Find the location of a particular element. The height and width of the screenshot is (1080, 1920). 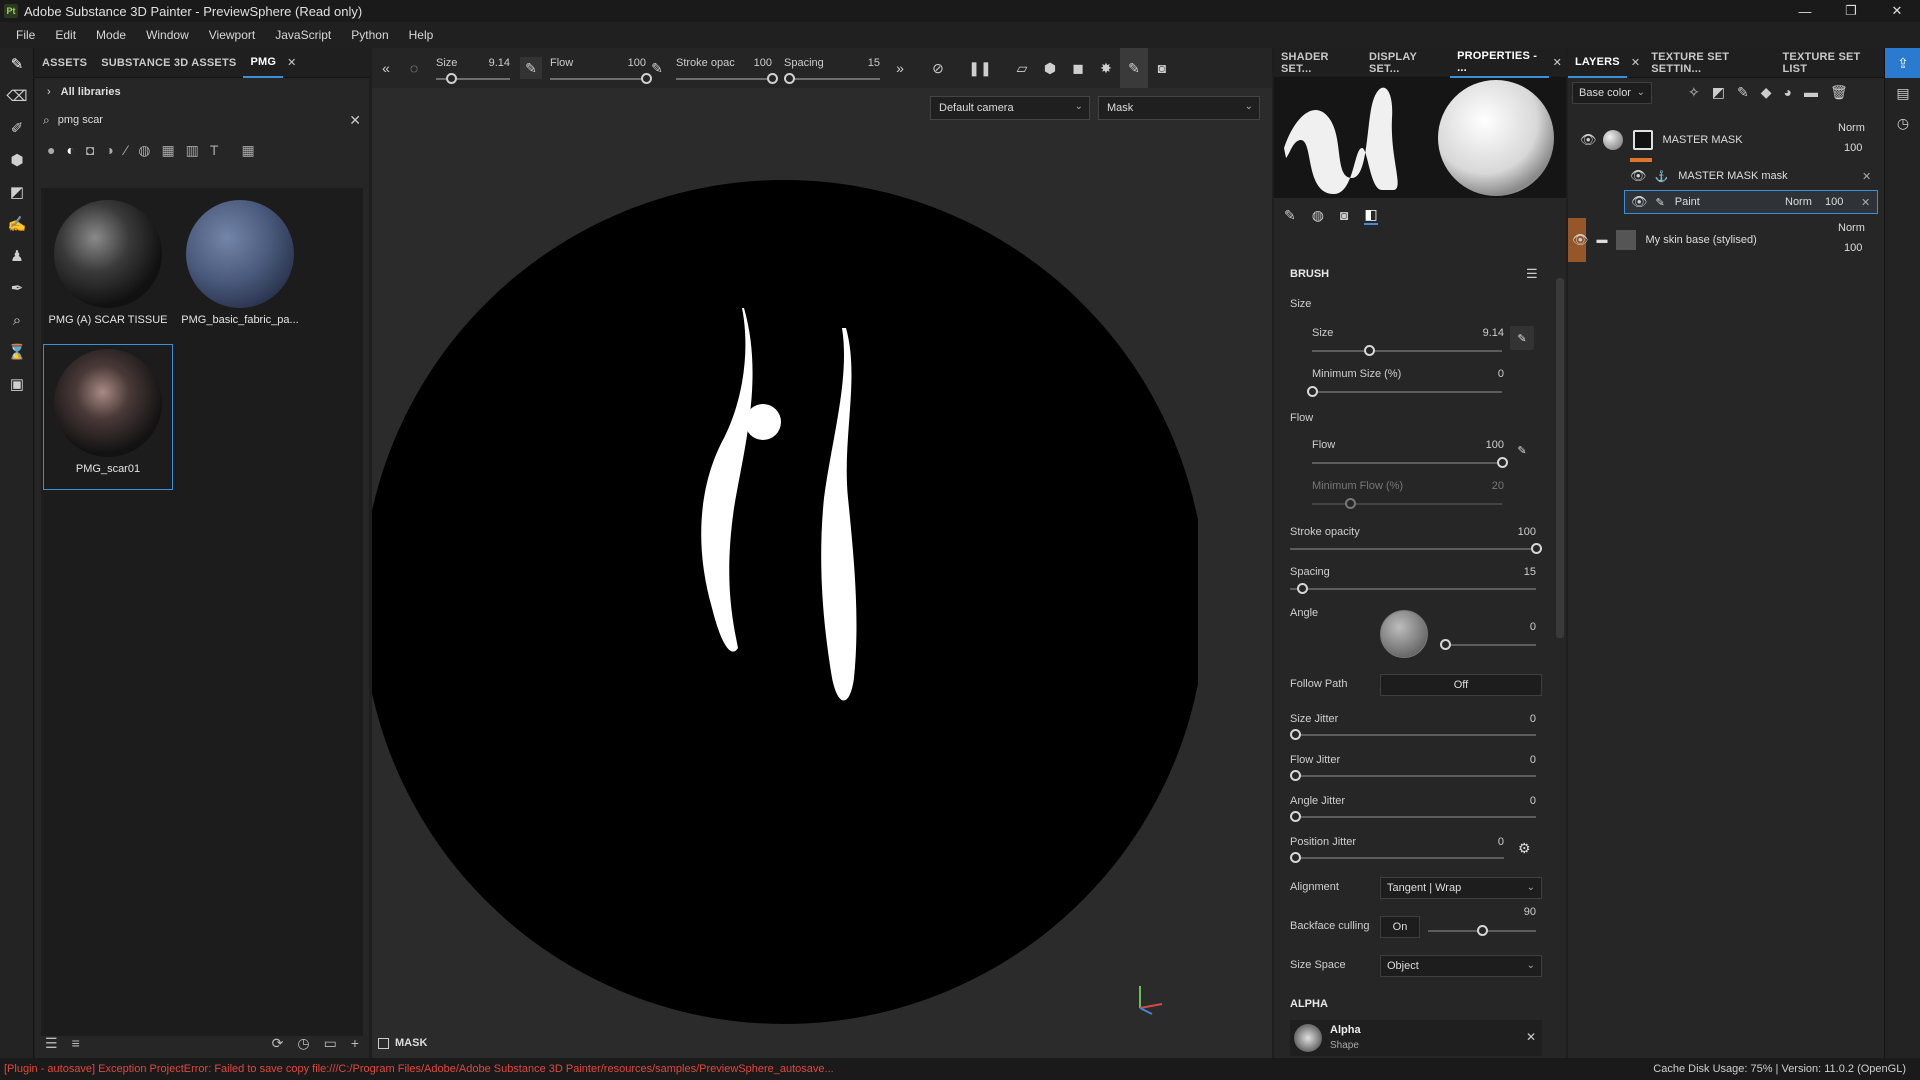

tab-layers: LAYERS is located at coordinates (1597, 63).